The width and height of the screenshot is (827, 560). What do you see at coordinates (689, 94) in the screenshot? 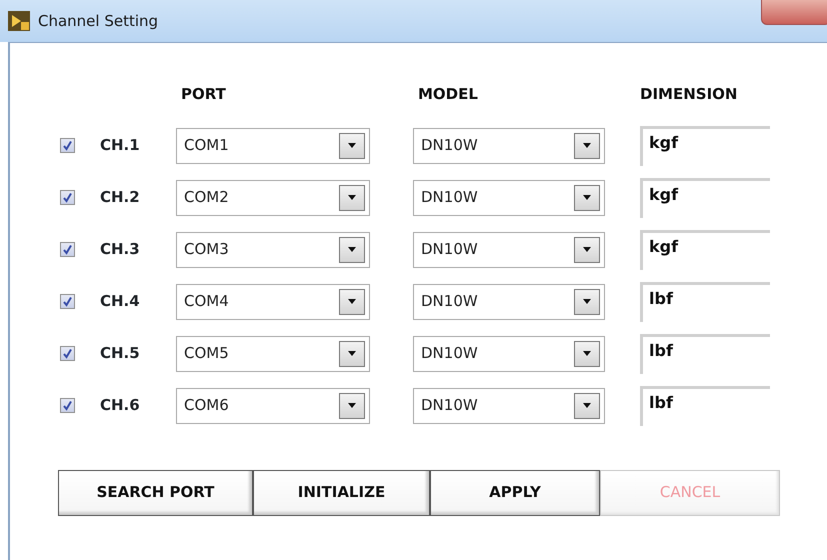
I see `column-header: DIMENSION` at bounding box center [689, 94].